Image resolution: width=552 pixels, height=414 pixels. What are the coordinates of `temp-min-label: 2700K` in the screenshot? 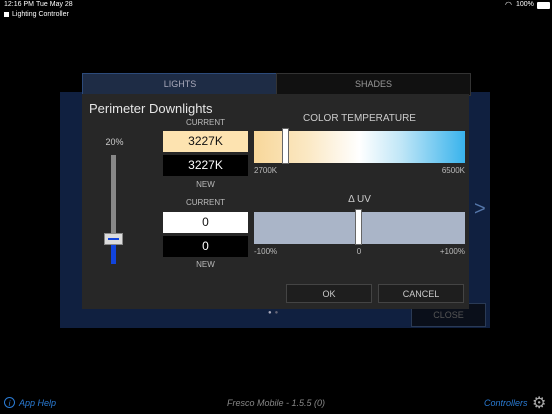 It's located at (266, 170).